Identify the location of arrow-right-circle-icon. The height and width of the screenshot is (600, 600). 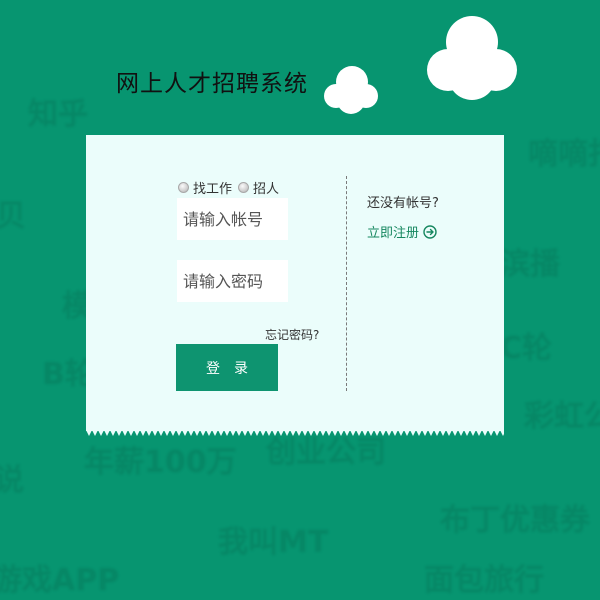
(430, 231).